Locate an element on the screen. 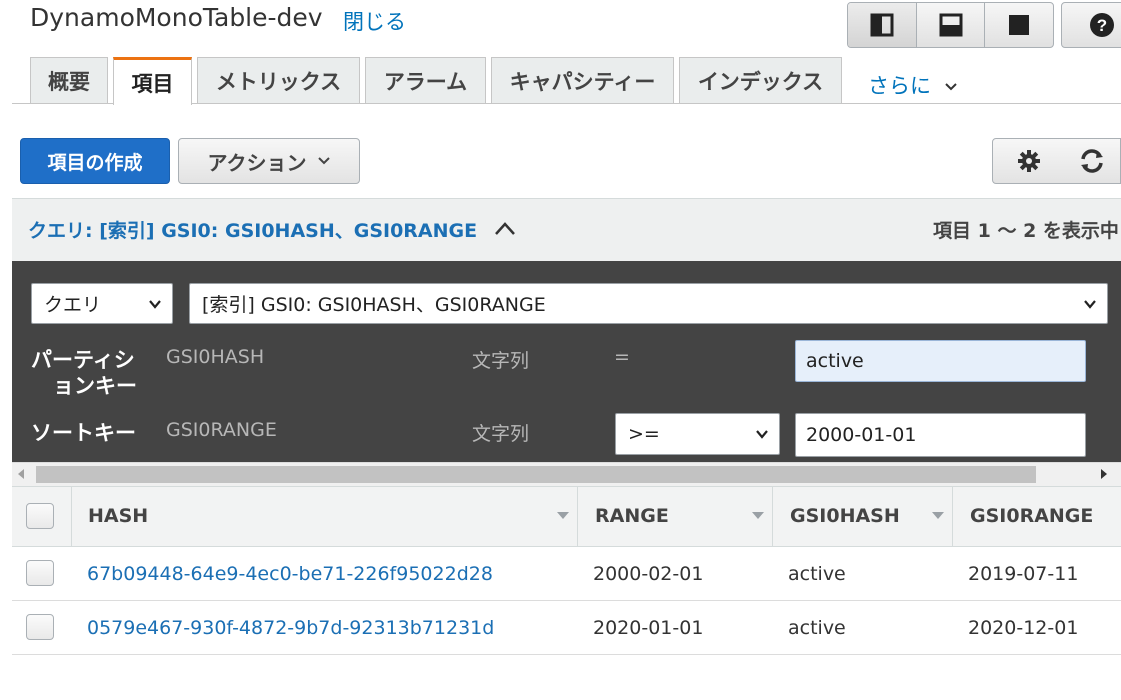  more-tabs-dropdown: さらに is located at coordinates (913, 85).